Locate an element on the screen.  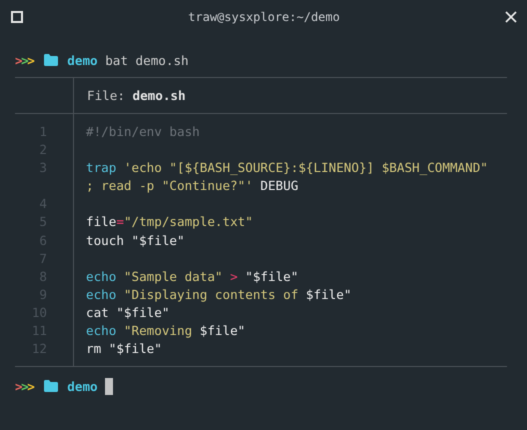
code-line: #!/bin/env bash is located at coordinates (143, 131).